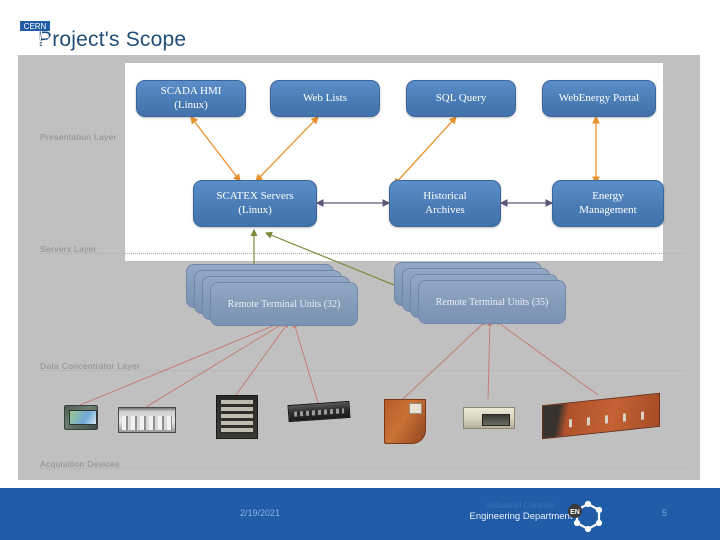 The image size is (720, 540). I want to click on rtu-right-line2: (35), so click(540, 302).